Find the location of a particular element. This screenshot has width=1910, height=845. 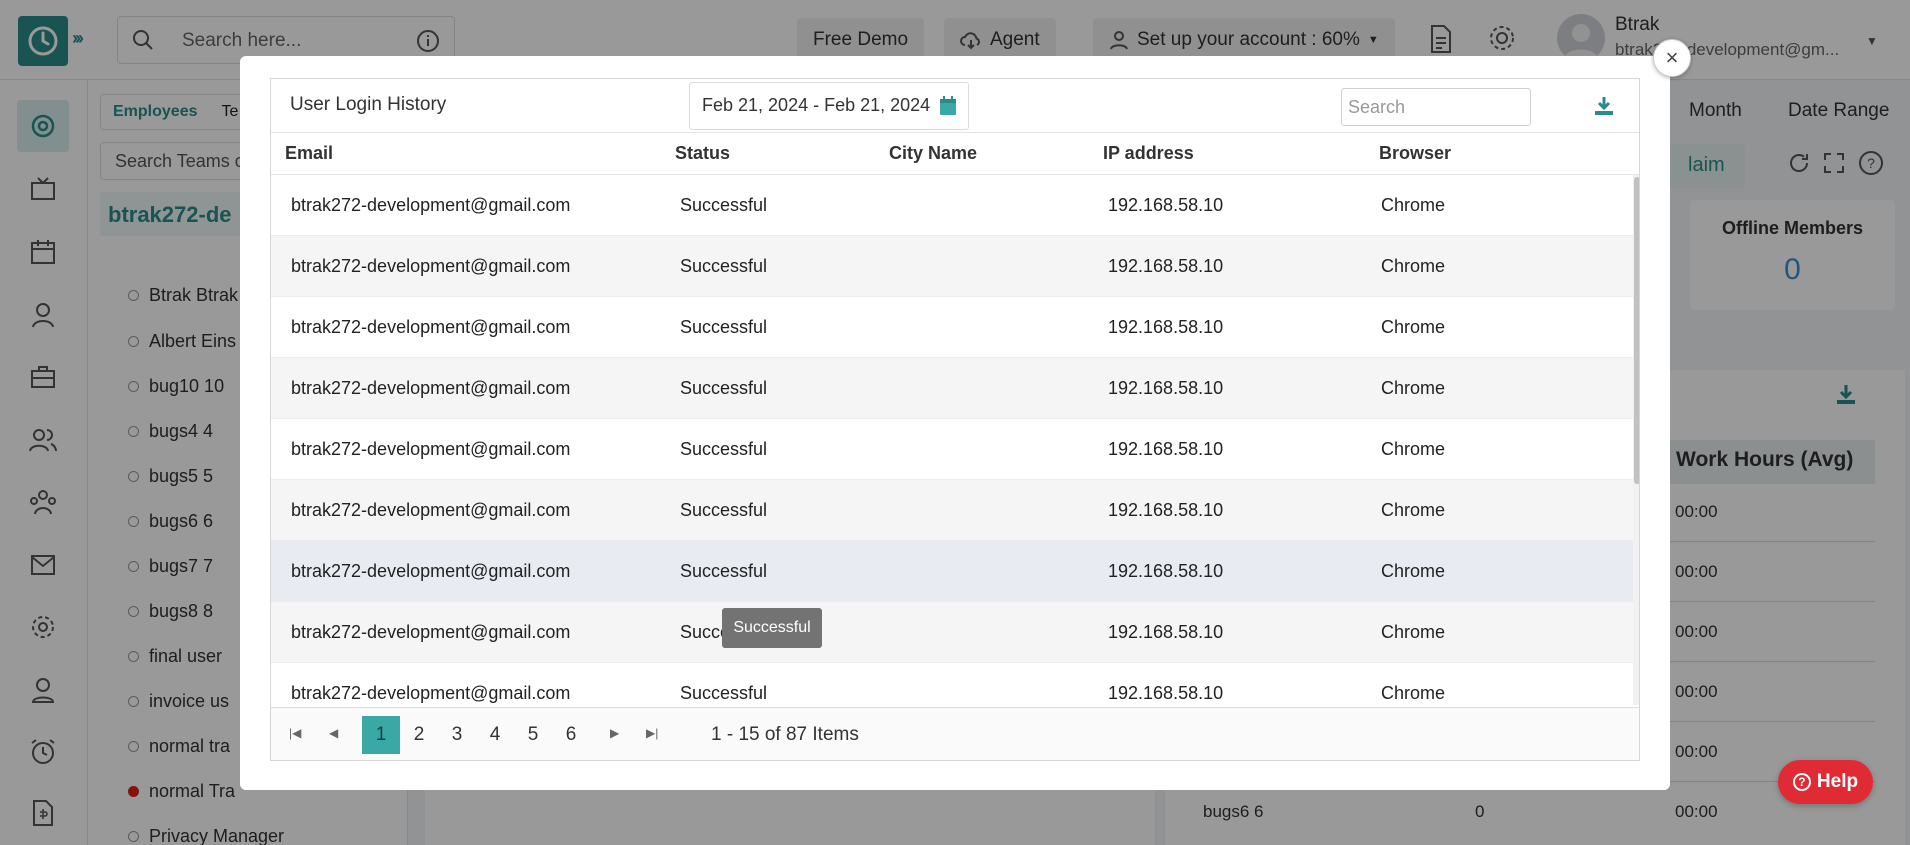

table-scrollbar is located at coordinates (1636, 440).